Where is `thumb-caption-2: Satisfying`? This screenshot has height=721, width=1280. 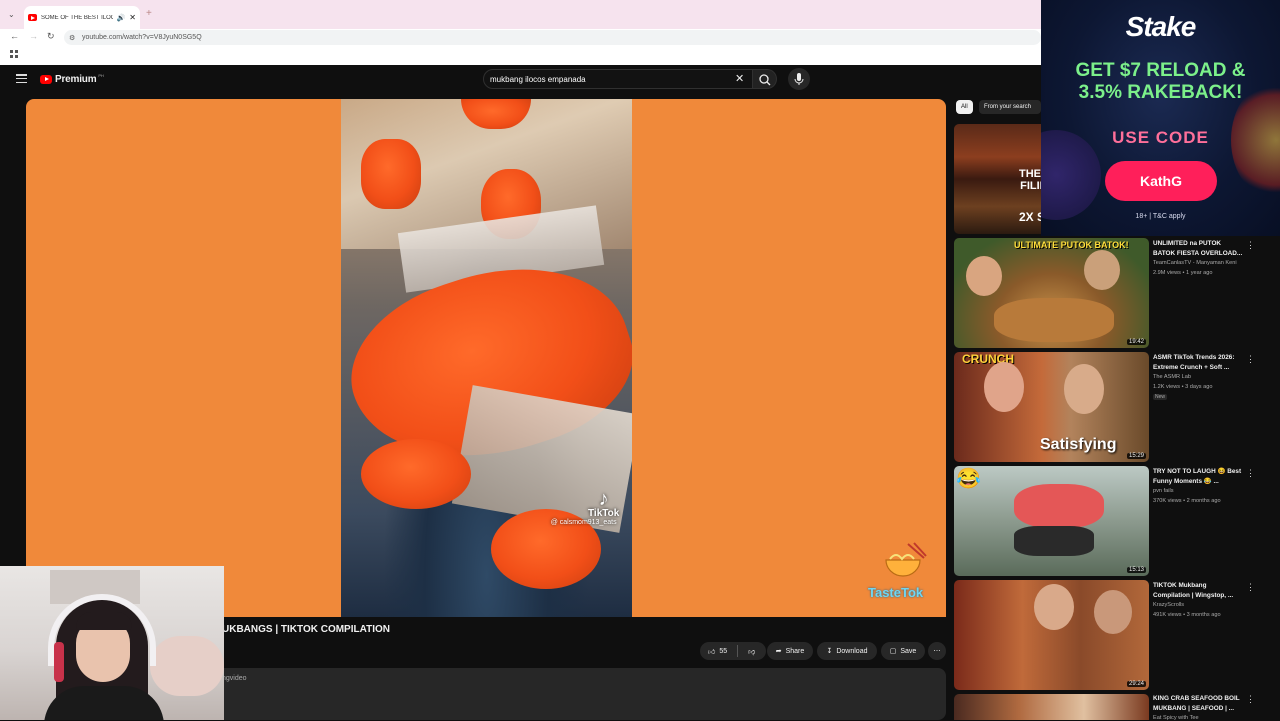
thumb-caption-2: Satisfying is located at coordinates (1078, 444).